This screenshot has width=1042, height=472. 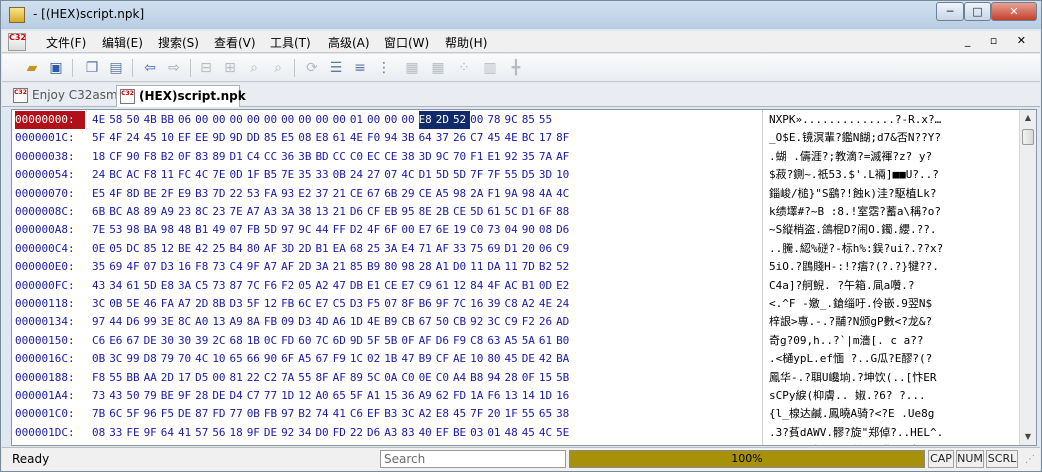 I want to click on hex-byte: 92, so click(x=289, y=433).